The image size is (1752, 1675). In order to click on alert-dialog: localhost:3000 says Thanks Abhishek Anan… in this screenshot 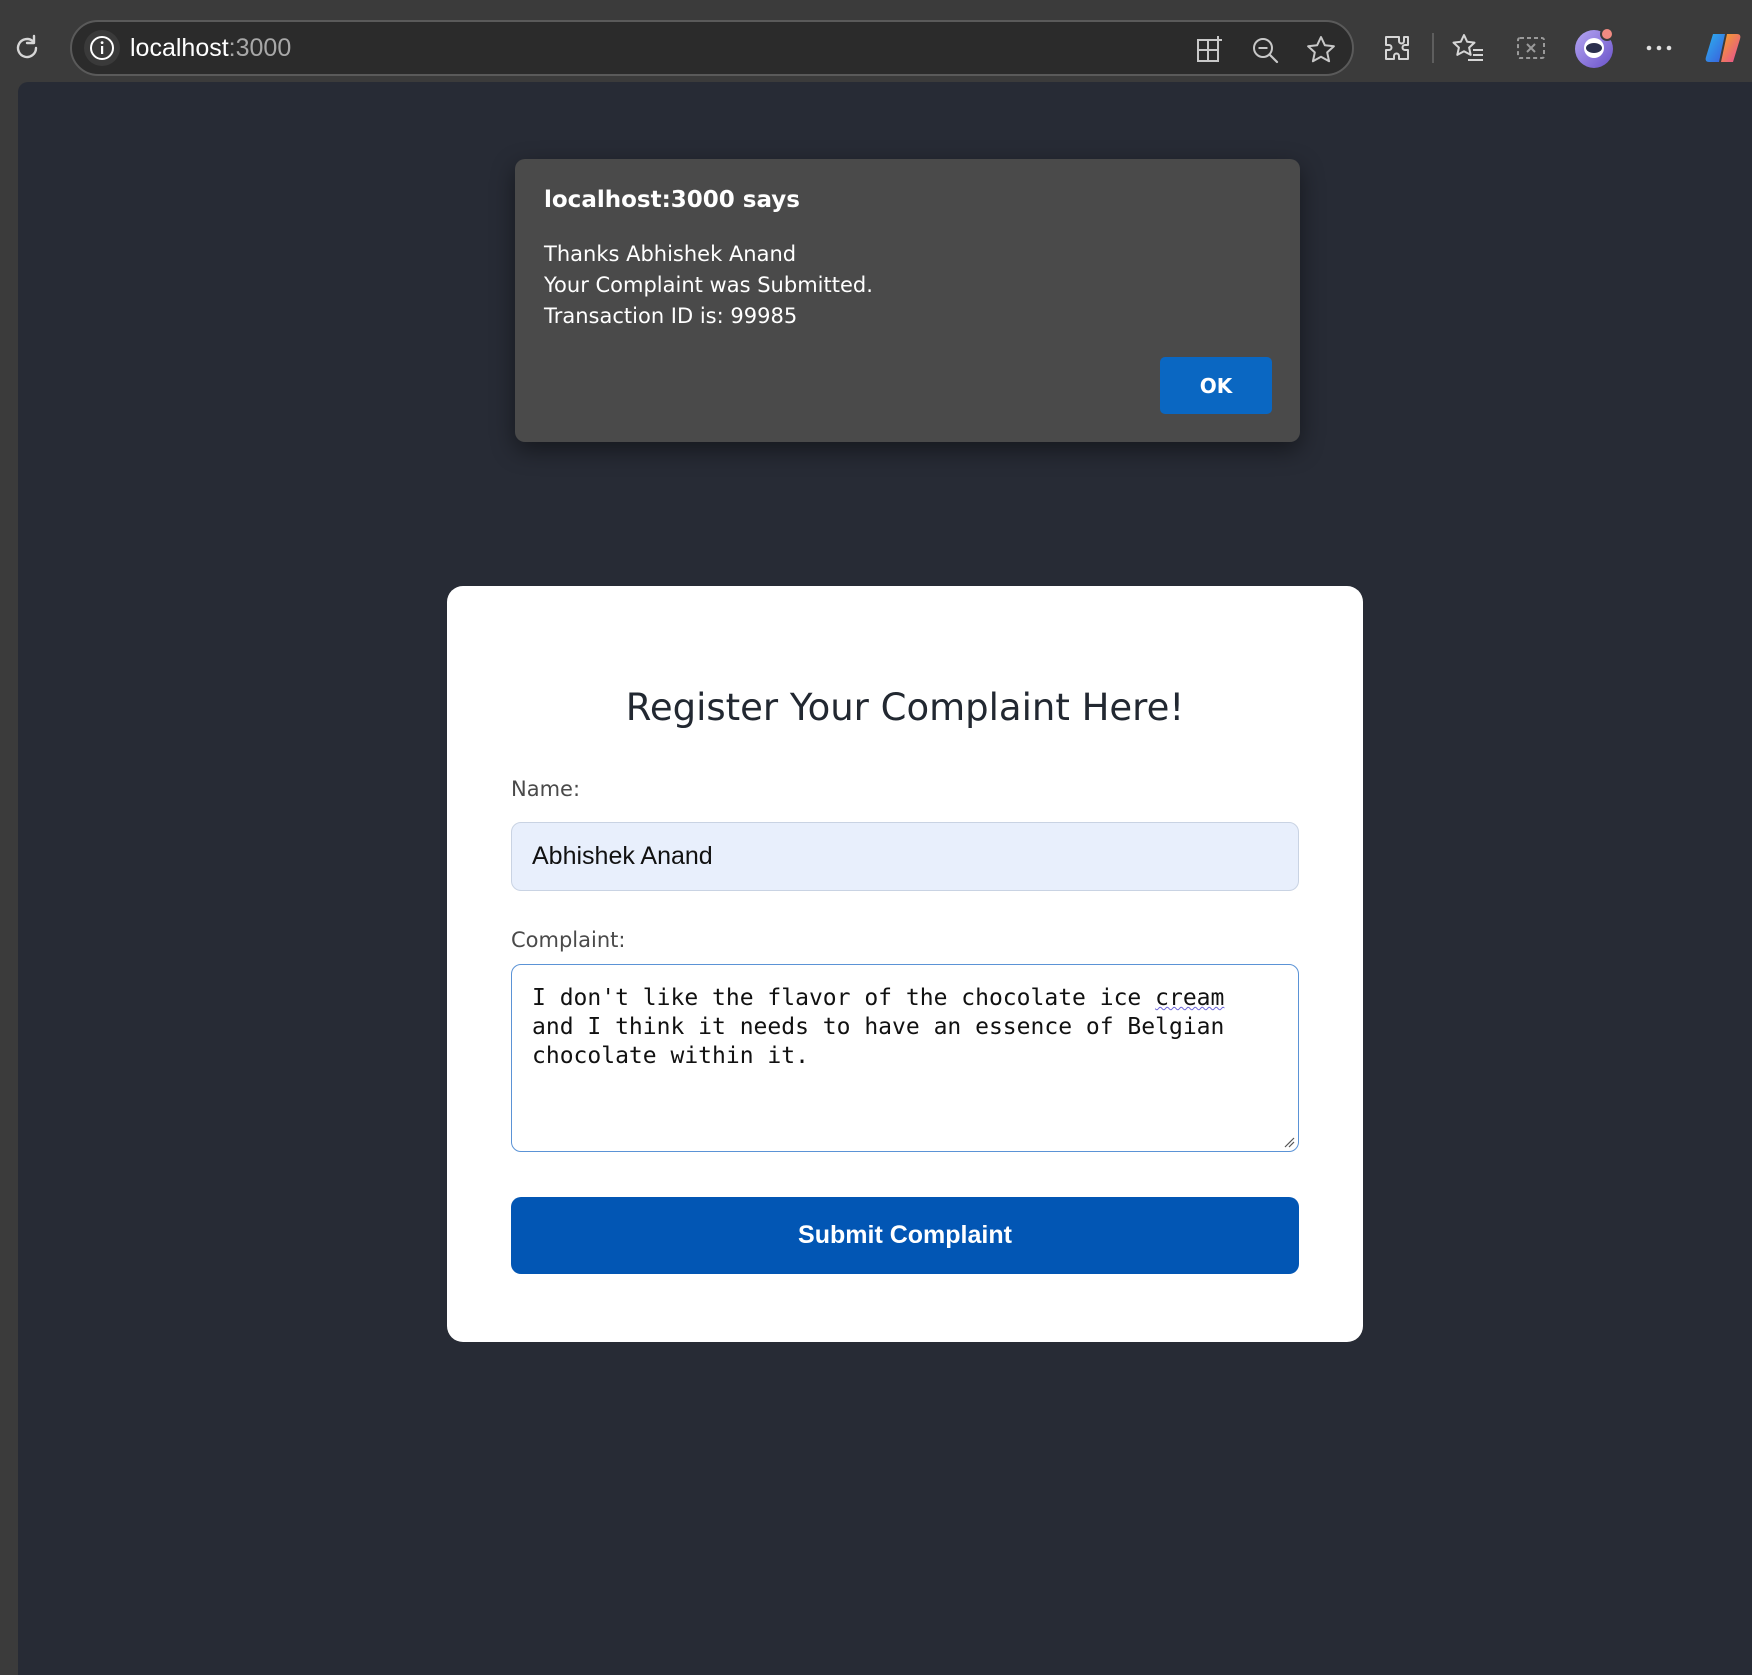, I will do `click(907, 300)`.